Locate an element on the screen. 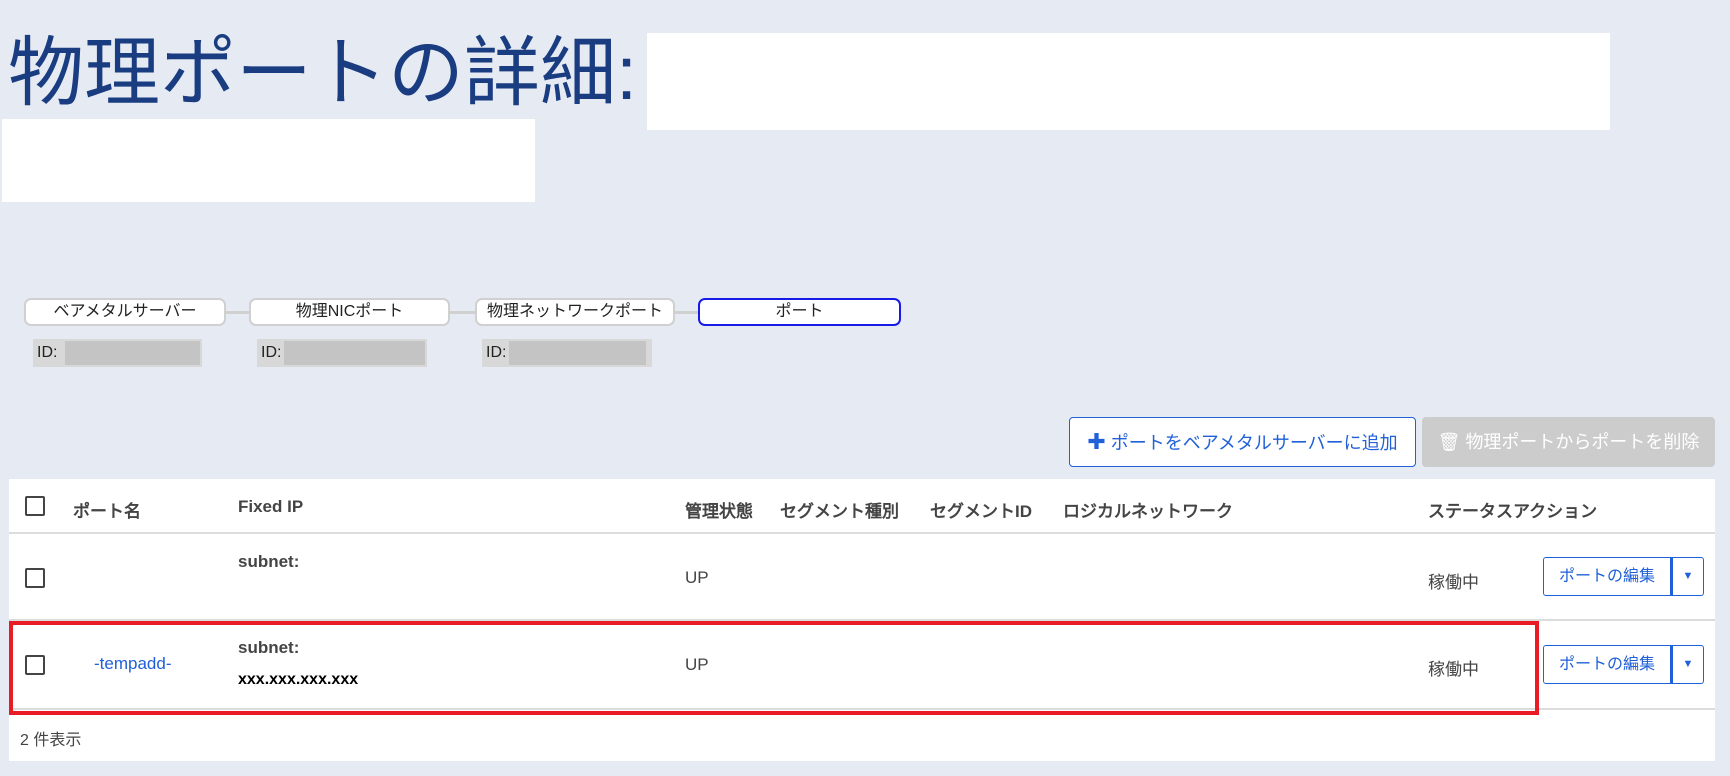  breadcrumb-physical-network-port: 物理ネットワークポート is located at coordinates (575, 312).